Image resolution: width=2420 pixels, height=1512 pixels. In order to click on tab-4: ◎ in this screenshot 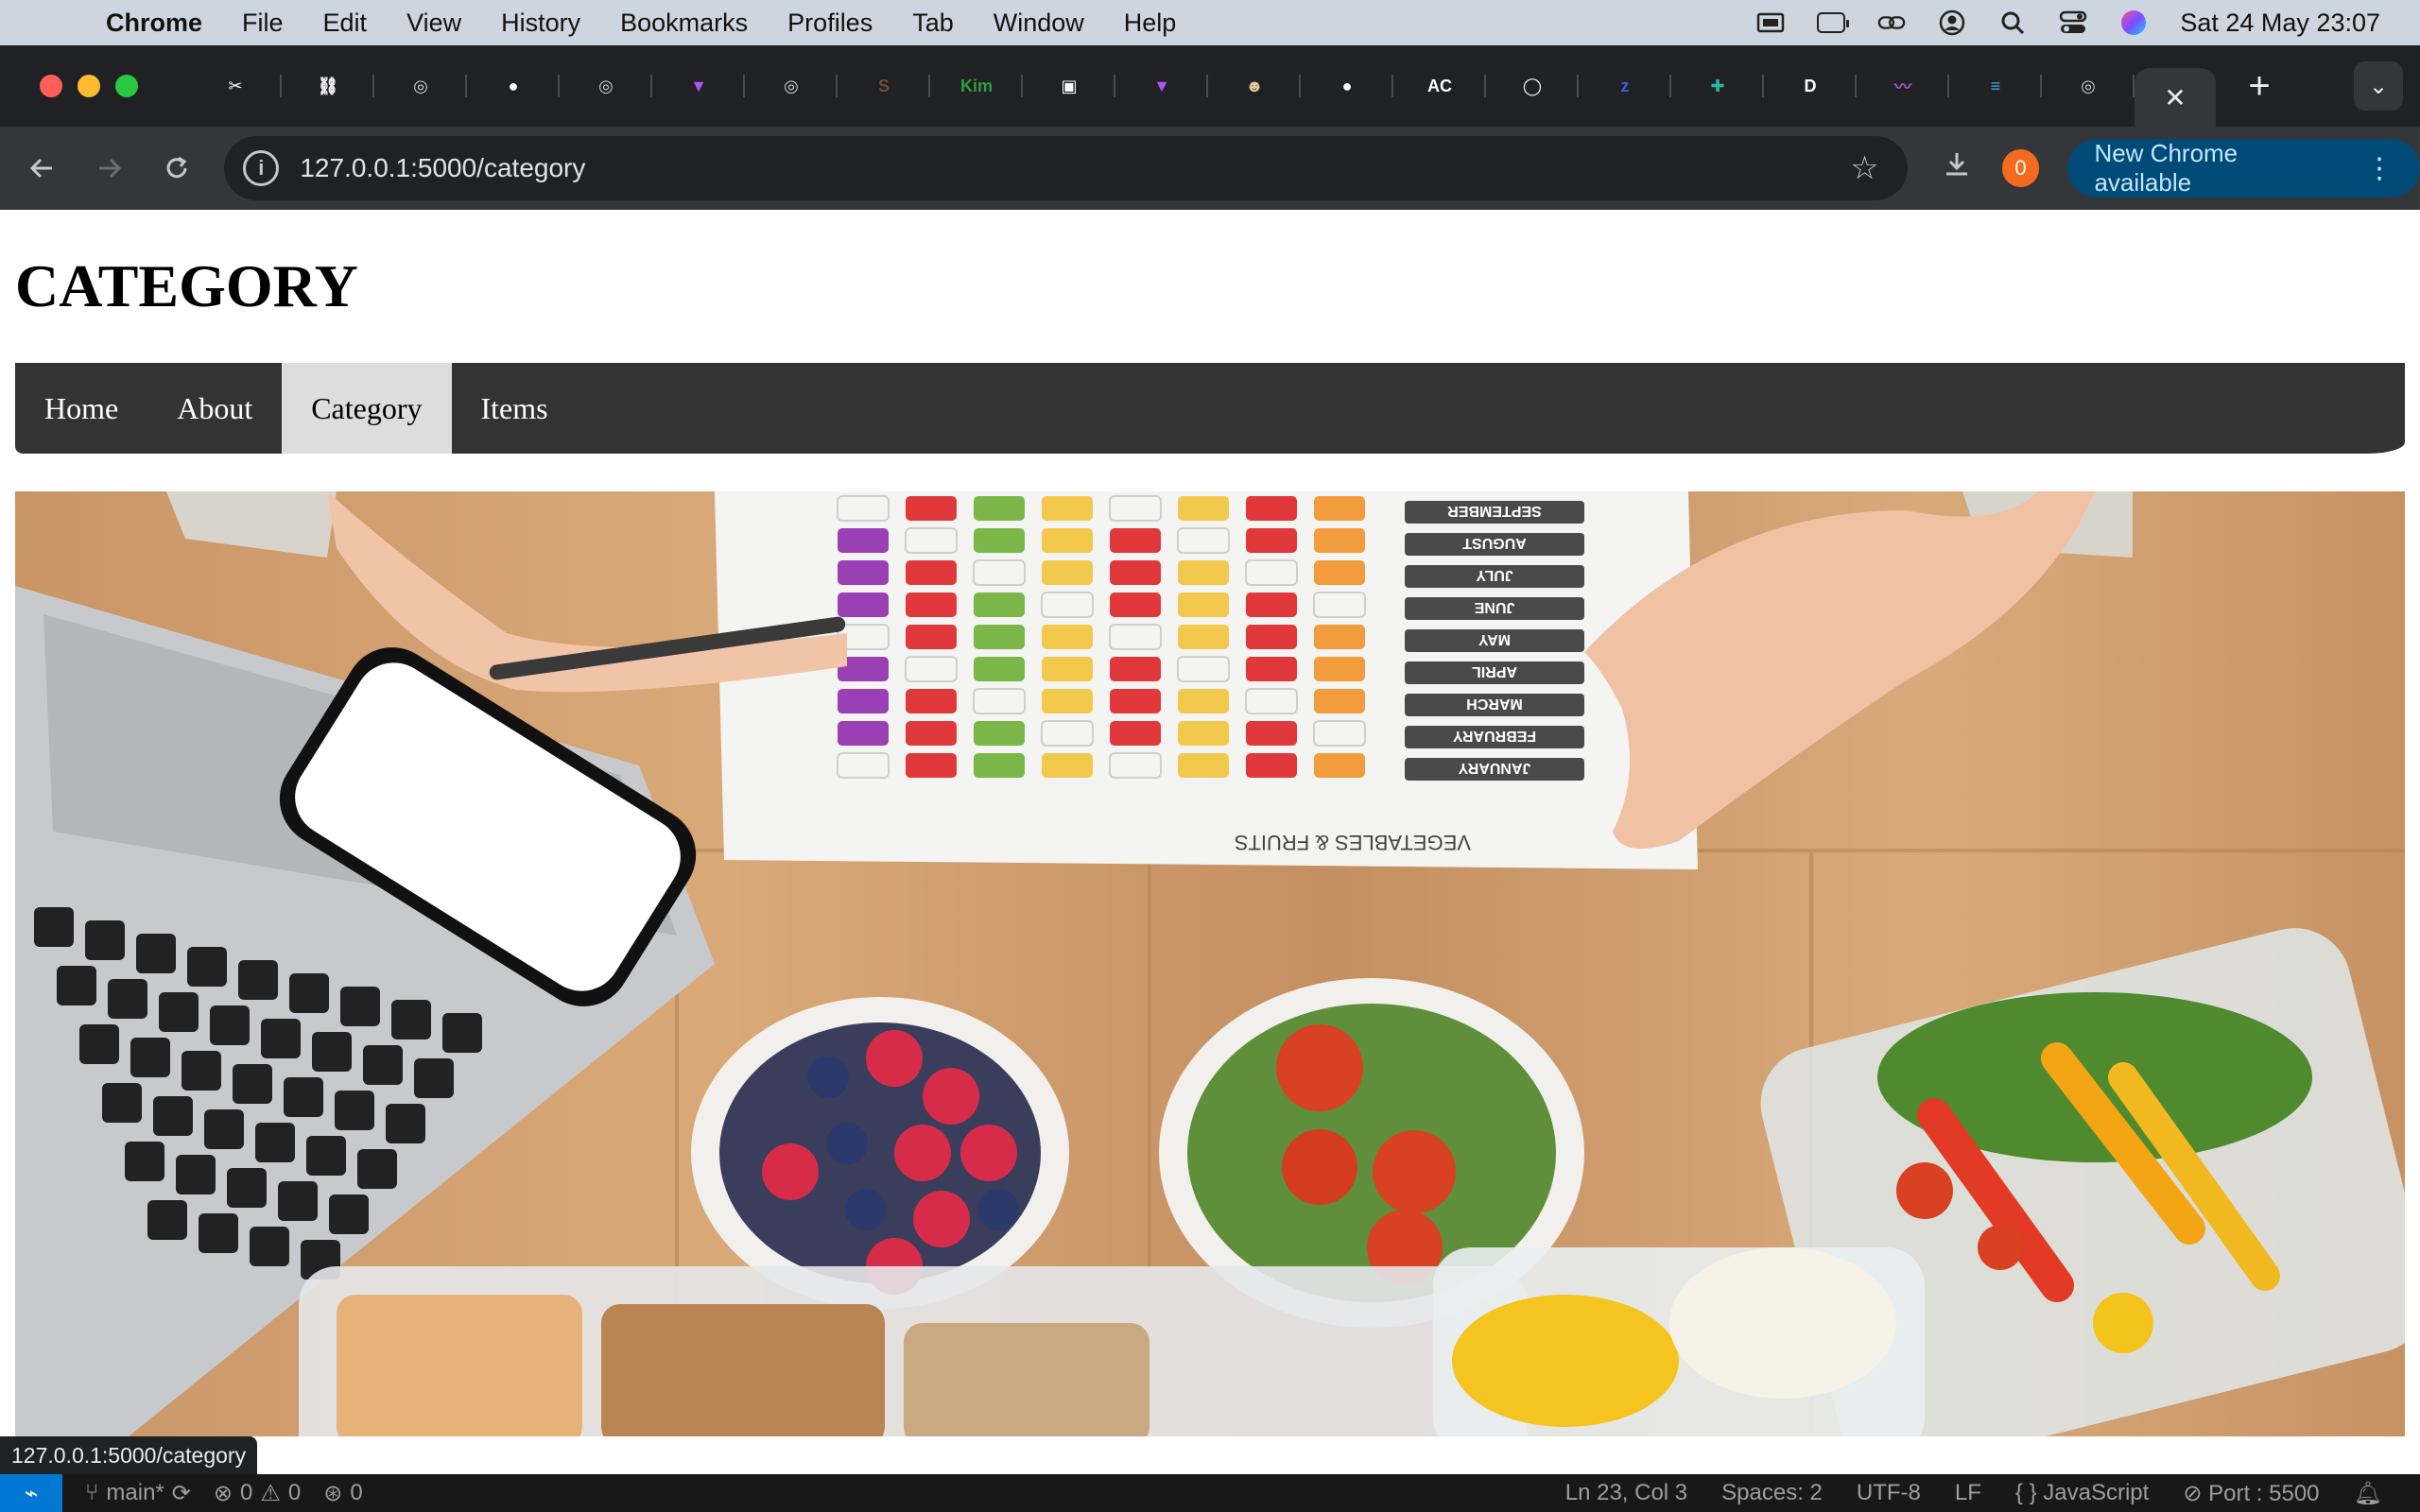, I will do `click(606, 86)`.